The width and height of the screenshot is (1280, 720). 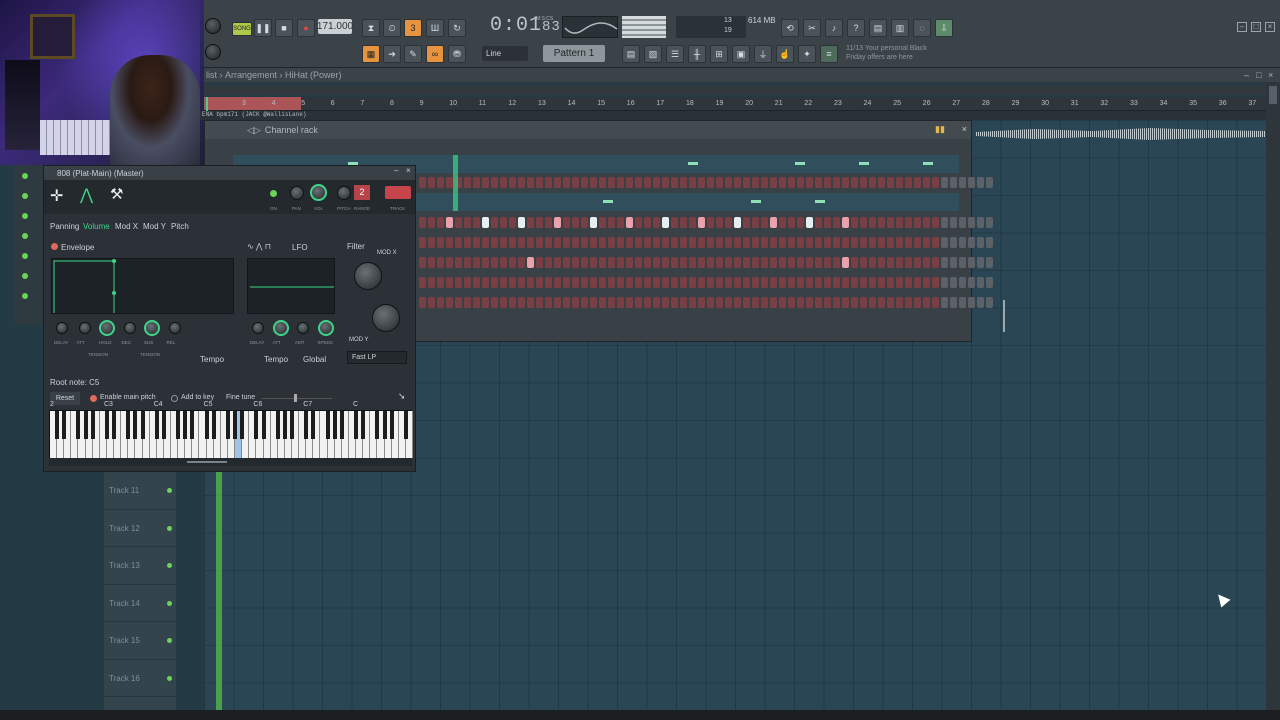 I want to click on tab-panning: Panning, so click(x=64, y=226).